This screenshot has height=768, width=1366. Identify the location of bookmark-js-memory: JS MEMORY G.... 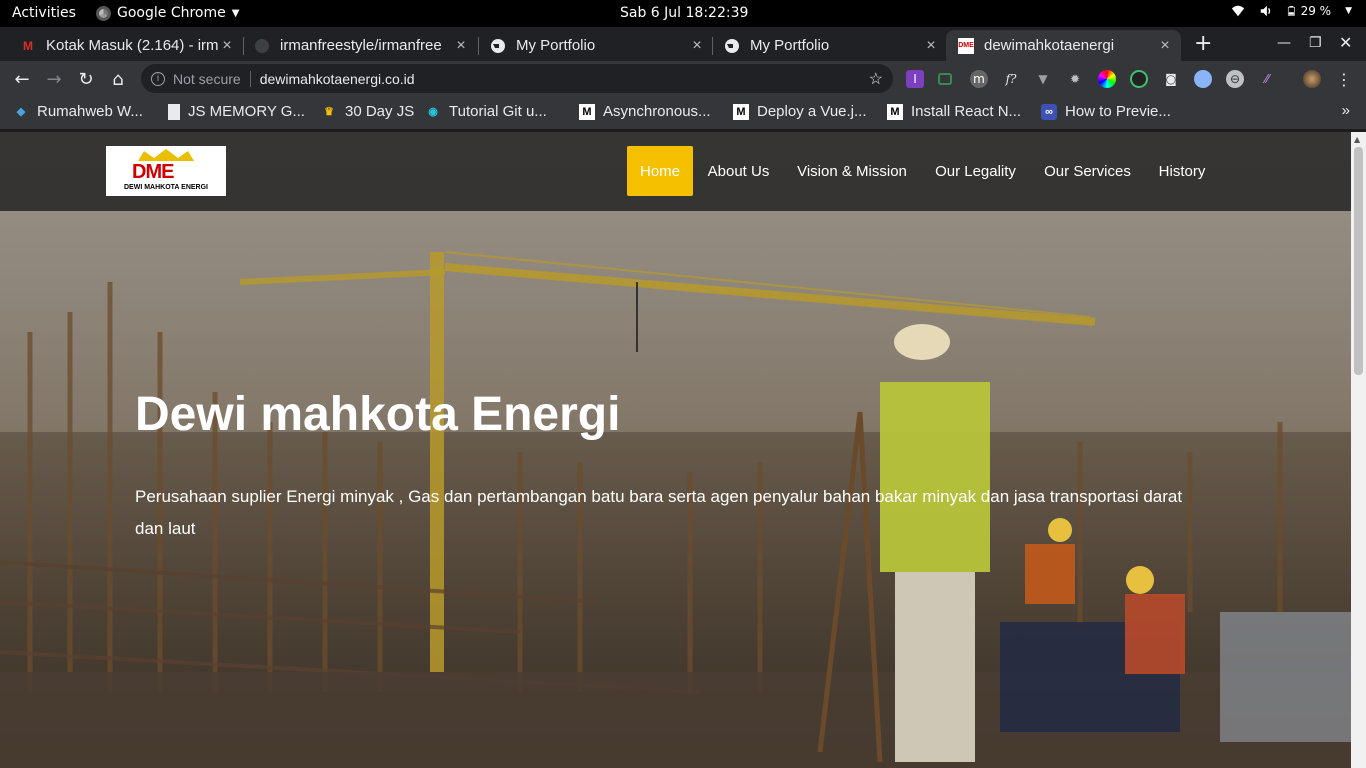
(236, 111).